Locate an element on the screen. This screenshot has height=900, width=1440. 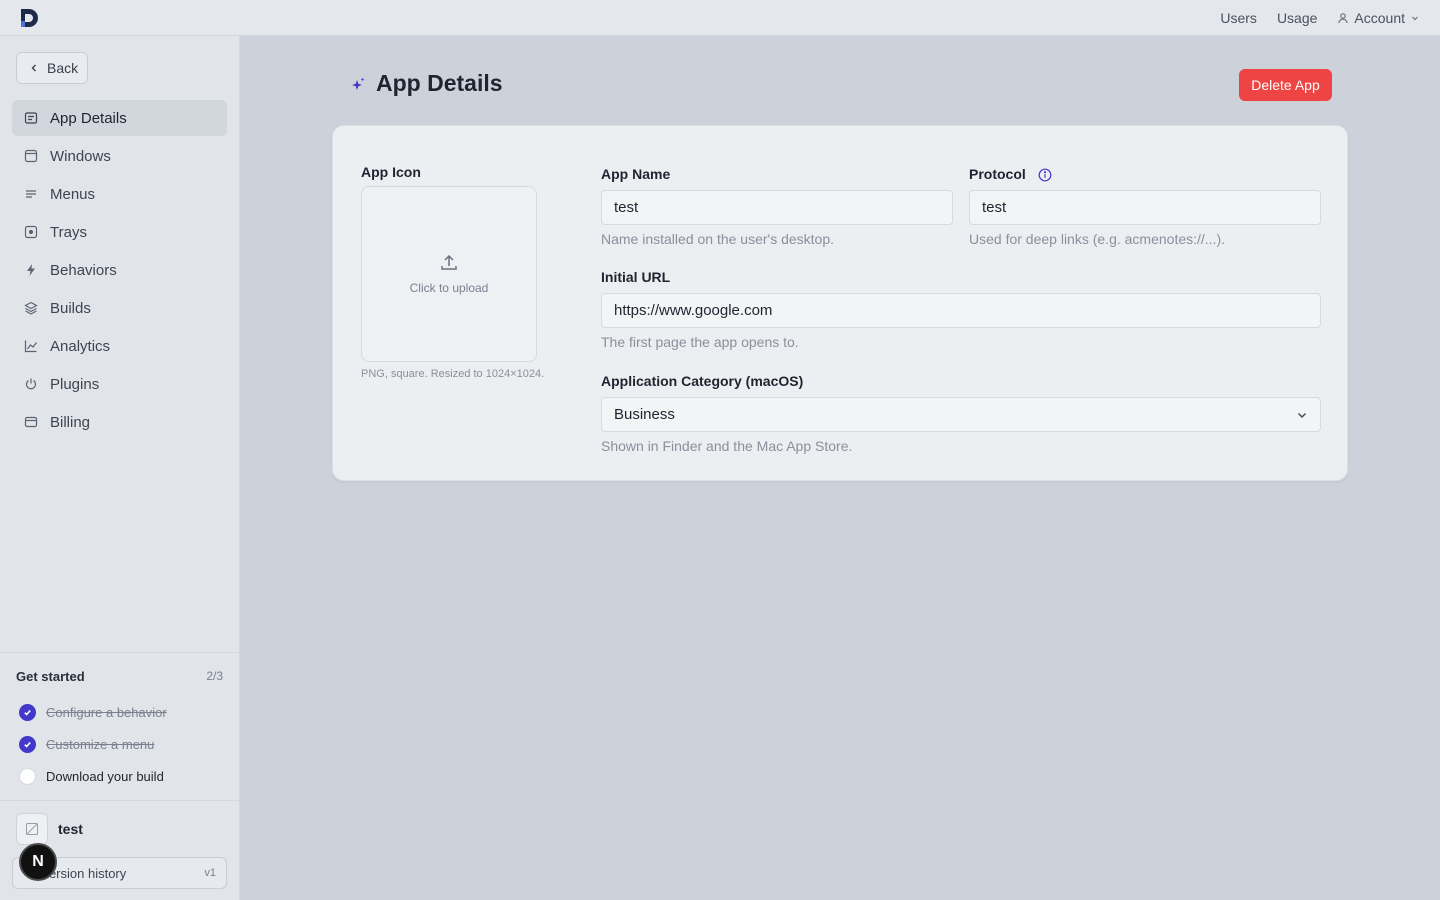
sidebar-item-billing: Billing is located at coordinates (119, 422).